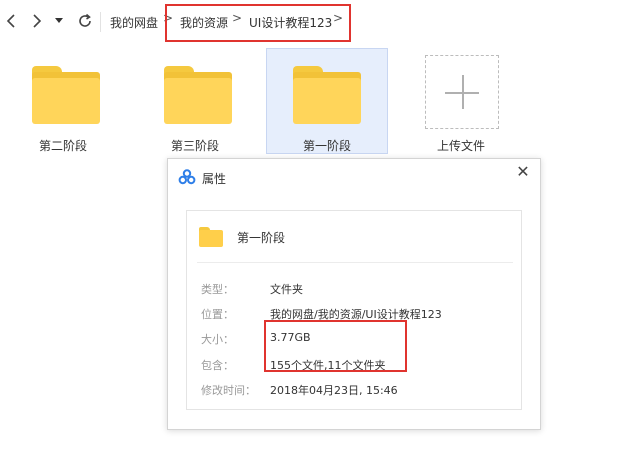 This screenshot has width=640, height=458. I want to click on folder-item-stage-one: 第一阶段, so click(327, 101).